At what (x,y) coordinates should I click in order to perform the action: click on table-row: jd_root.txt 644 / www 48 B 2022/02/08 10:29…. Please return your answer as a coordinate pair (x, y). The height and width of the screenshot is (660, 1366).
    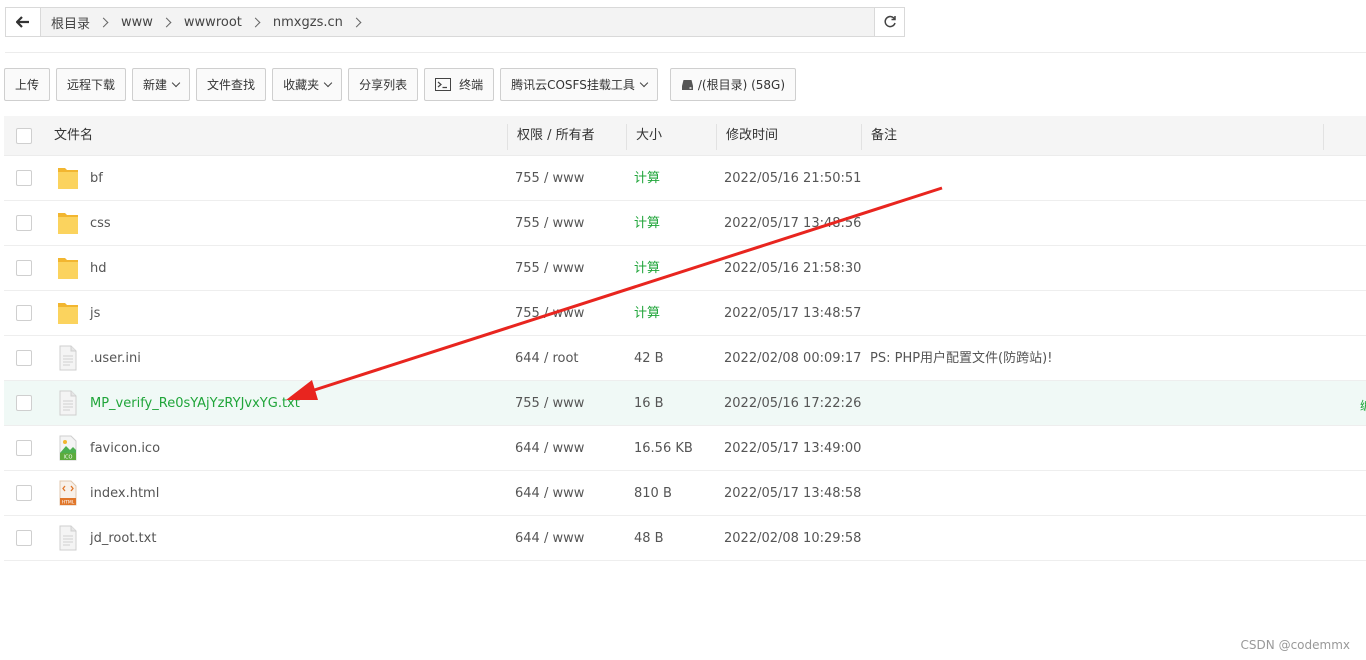
    Looking at the image, I should click on (685, 538).